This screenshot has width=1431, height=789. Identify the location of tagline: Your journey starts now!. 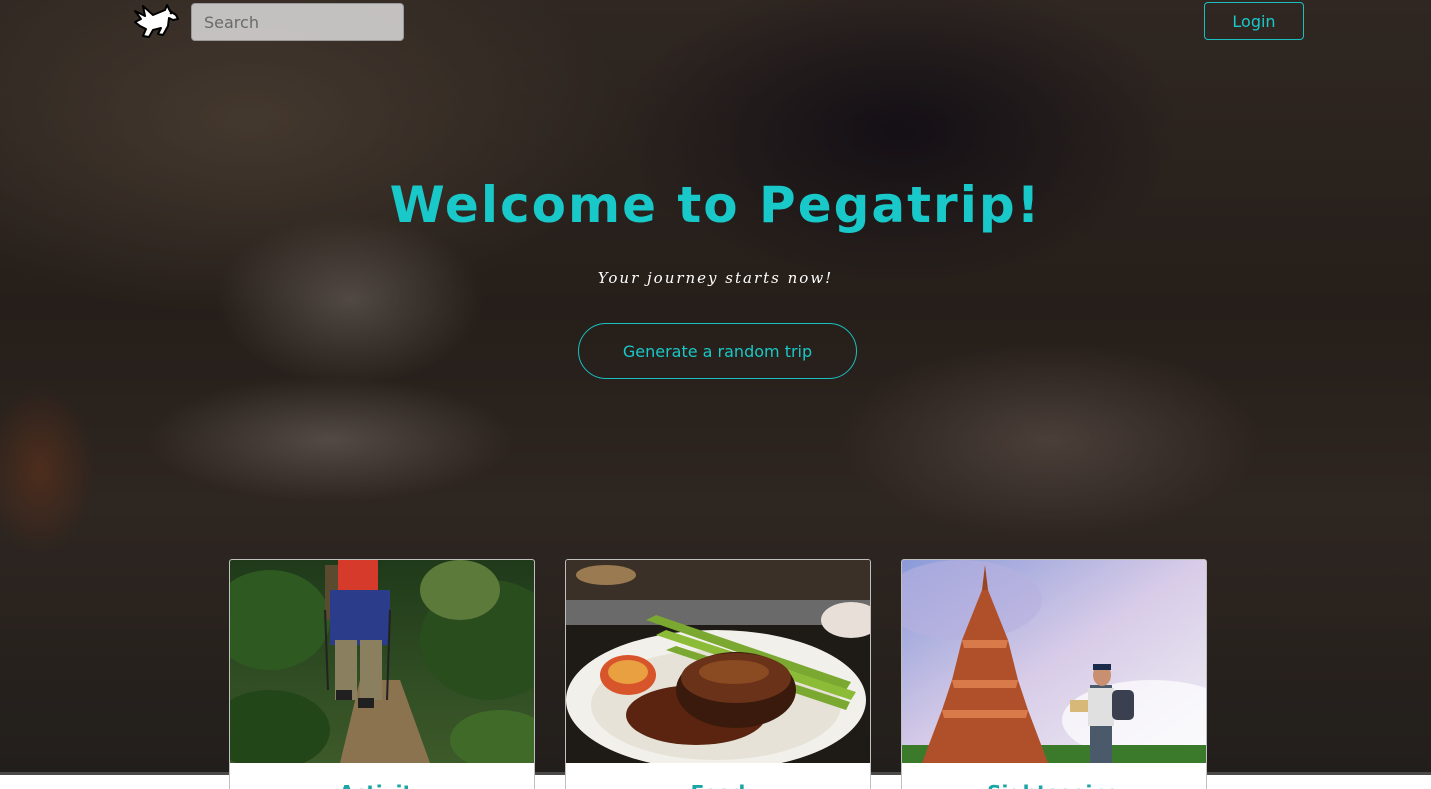
(715, 278).